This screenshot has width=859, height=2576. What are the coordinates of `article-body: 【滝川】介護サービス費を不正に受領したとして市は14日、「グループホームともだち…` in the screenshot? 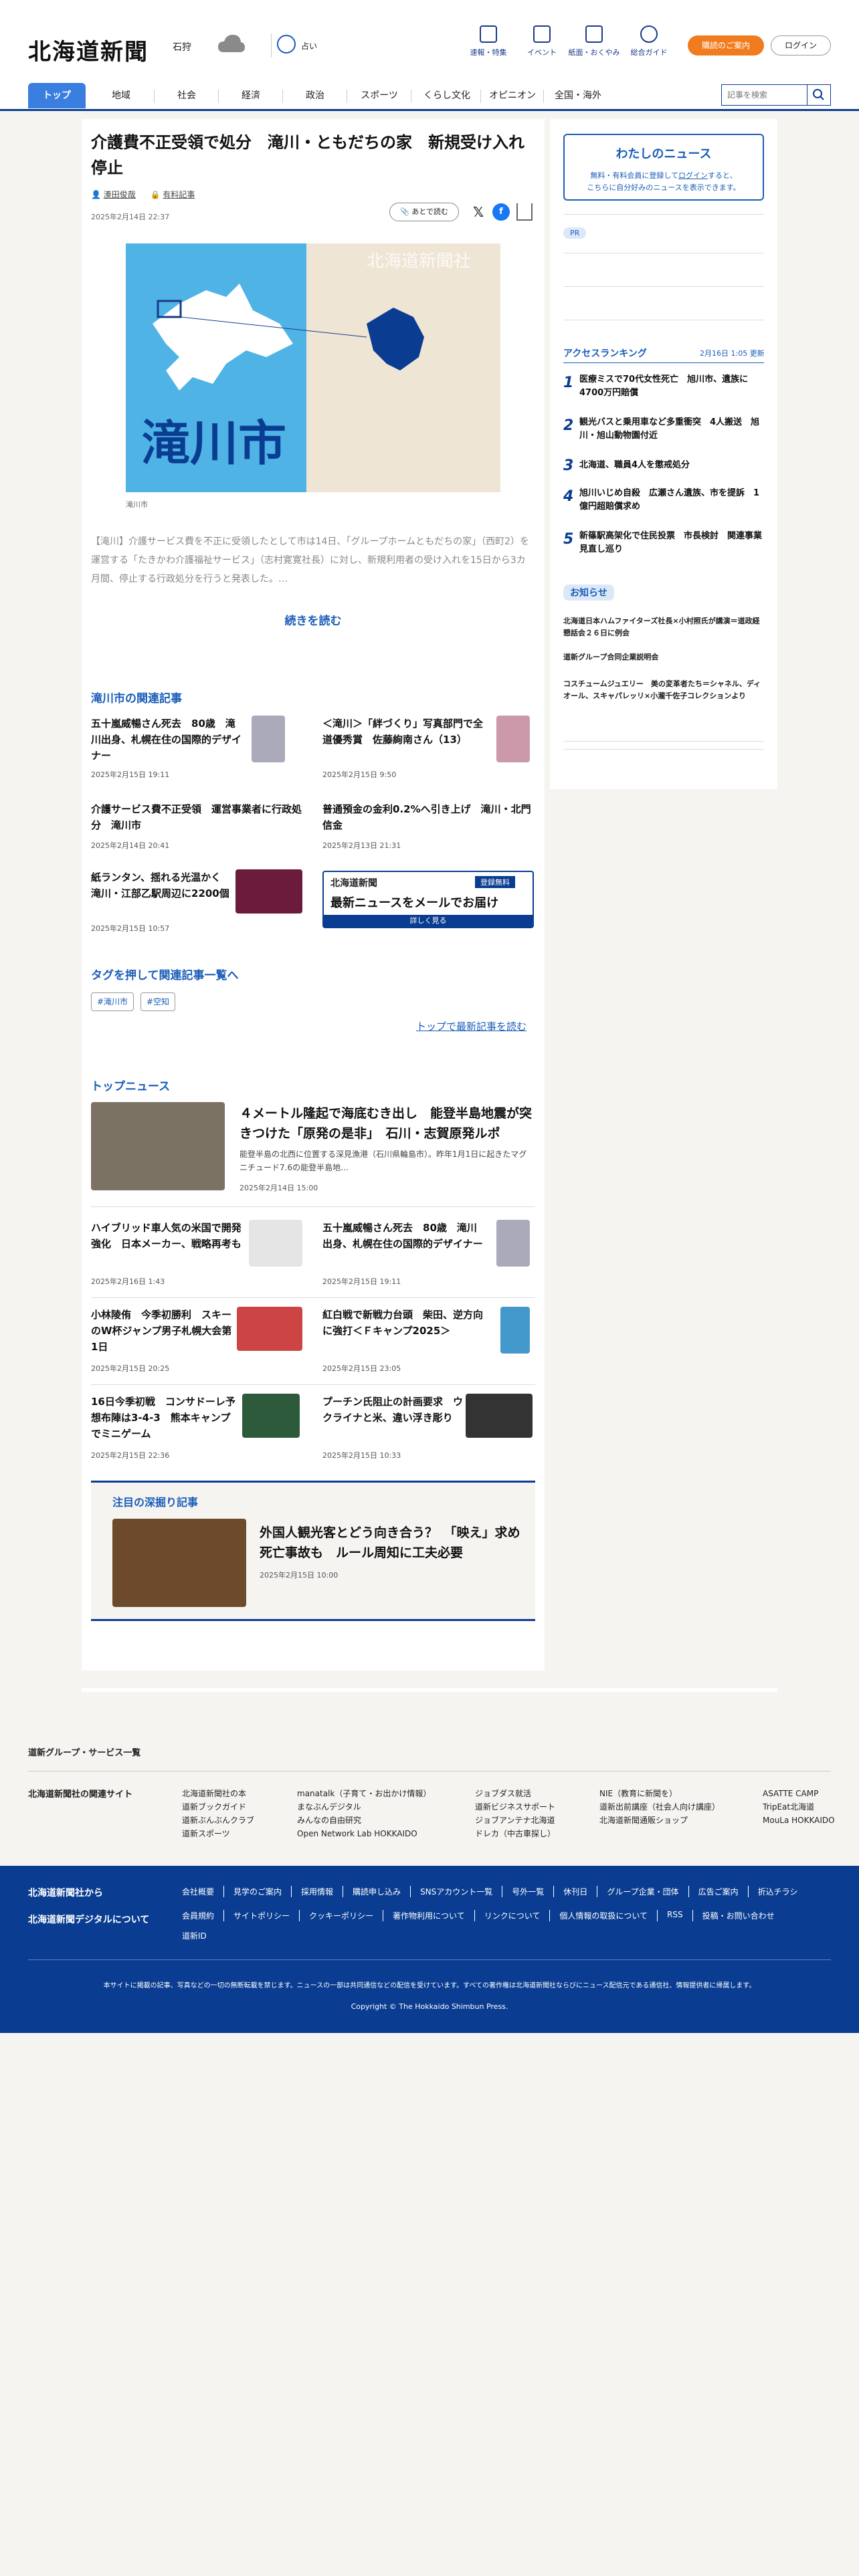 It's located at (310, 560).